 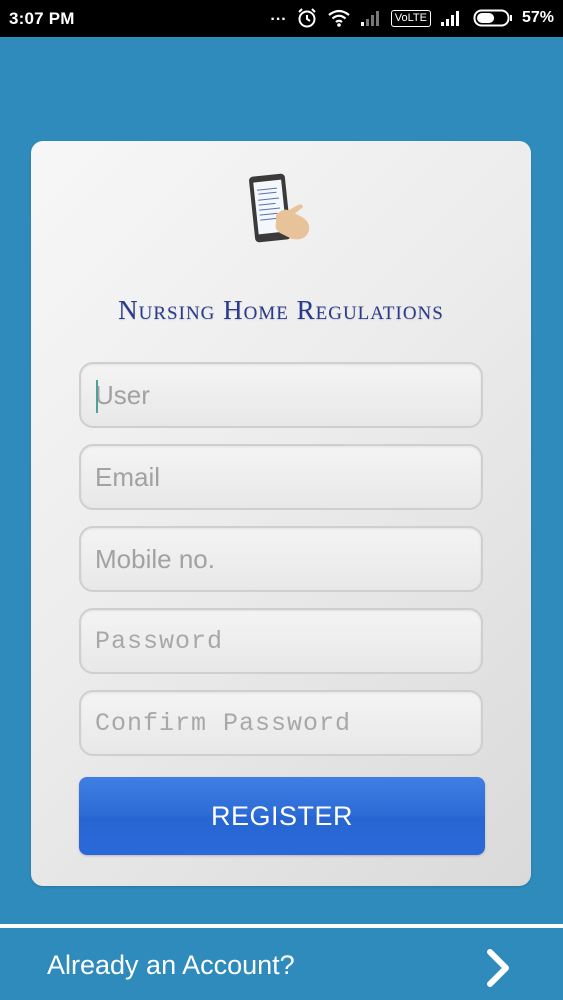 I want to click on status-bar: 3:07 PM ... VoLTE 57%, so click(x=281, y=18).